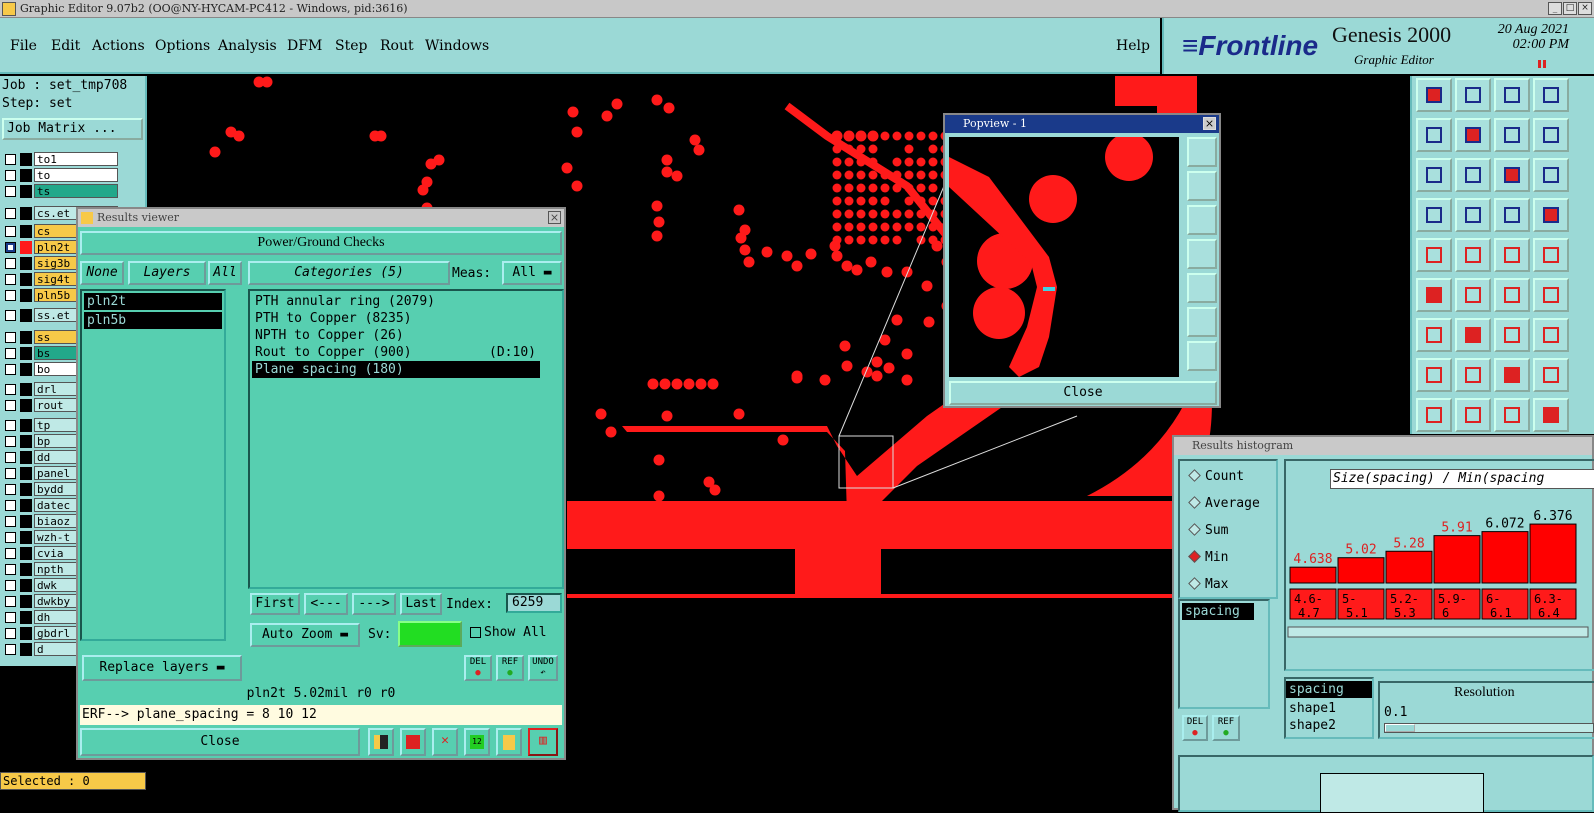 The width and height of the screenshot is (1594, 813). Describe the element at coordinates (326, 604) in the screenshot. I see `prev-button: <---` at that location.